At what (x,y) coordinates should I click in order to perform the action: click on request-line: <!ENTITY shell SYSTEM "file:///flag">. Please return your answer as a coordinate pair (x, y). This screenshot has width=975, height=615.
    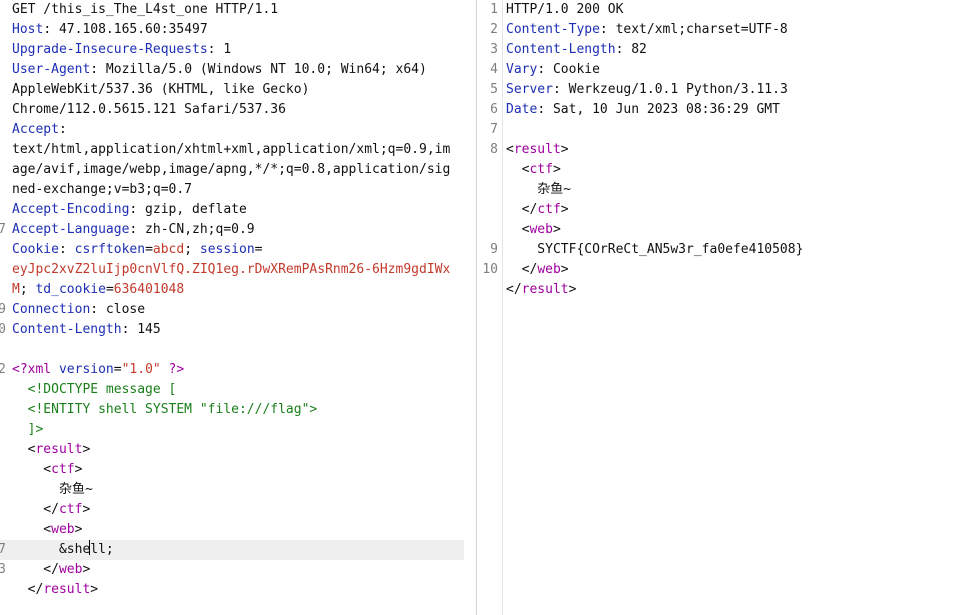
    Looking at the image, I should click on (238, 410).